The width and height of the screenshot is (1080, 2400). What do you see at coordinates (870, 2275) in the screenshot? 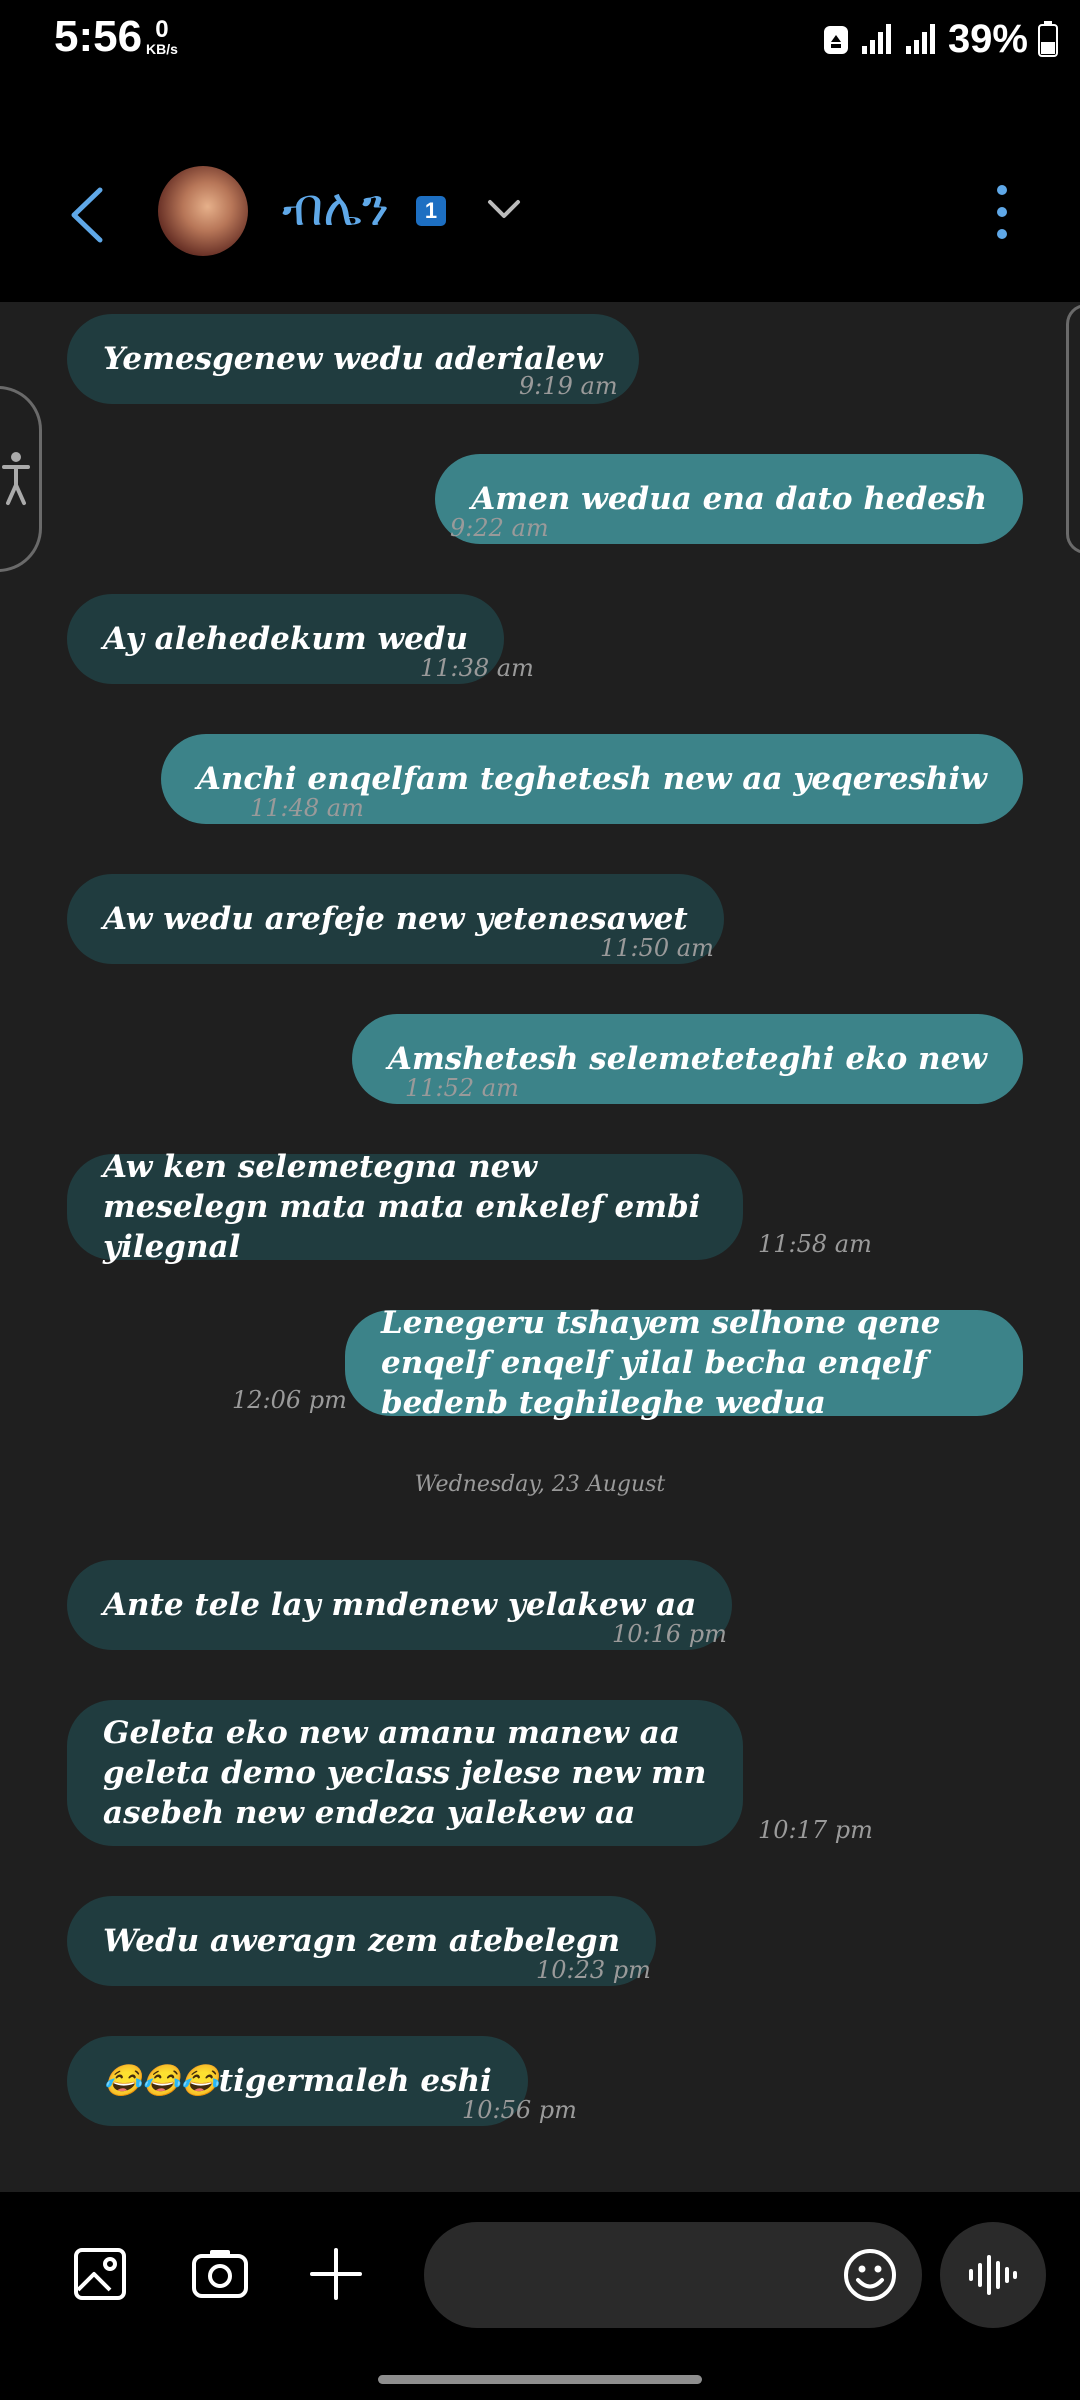
I see `emoji-icon` at bounding box center [870, 2275].